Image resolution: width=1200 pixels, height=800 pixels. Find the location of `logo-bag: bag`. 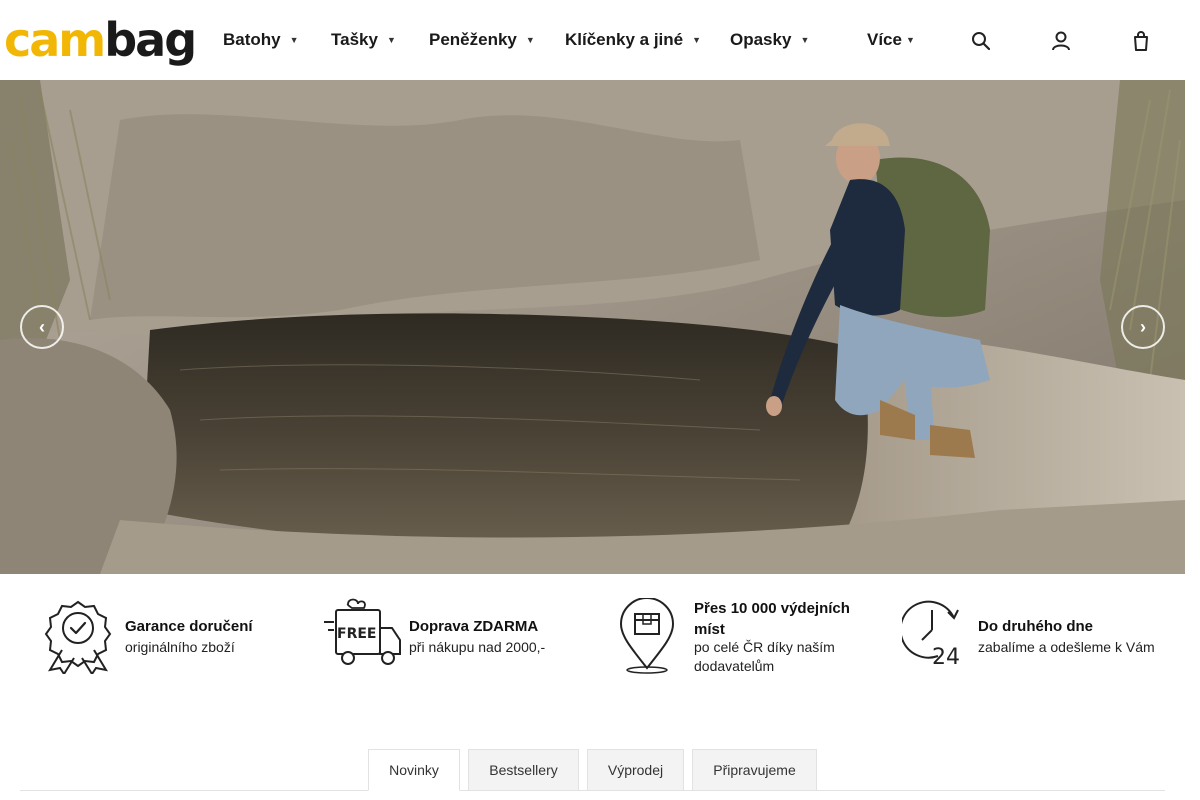

logo-bag: bag is located at coordinates (150, 40).